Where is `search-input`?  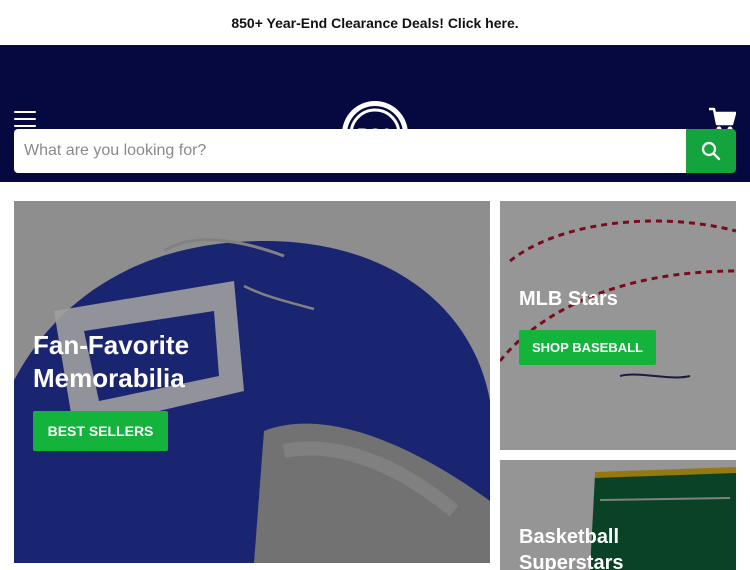 search-input is located at coordinates (350, 151).